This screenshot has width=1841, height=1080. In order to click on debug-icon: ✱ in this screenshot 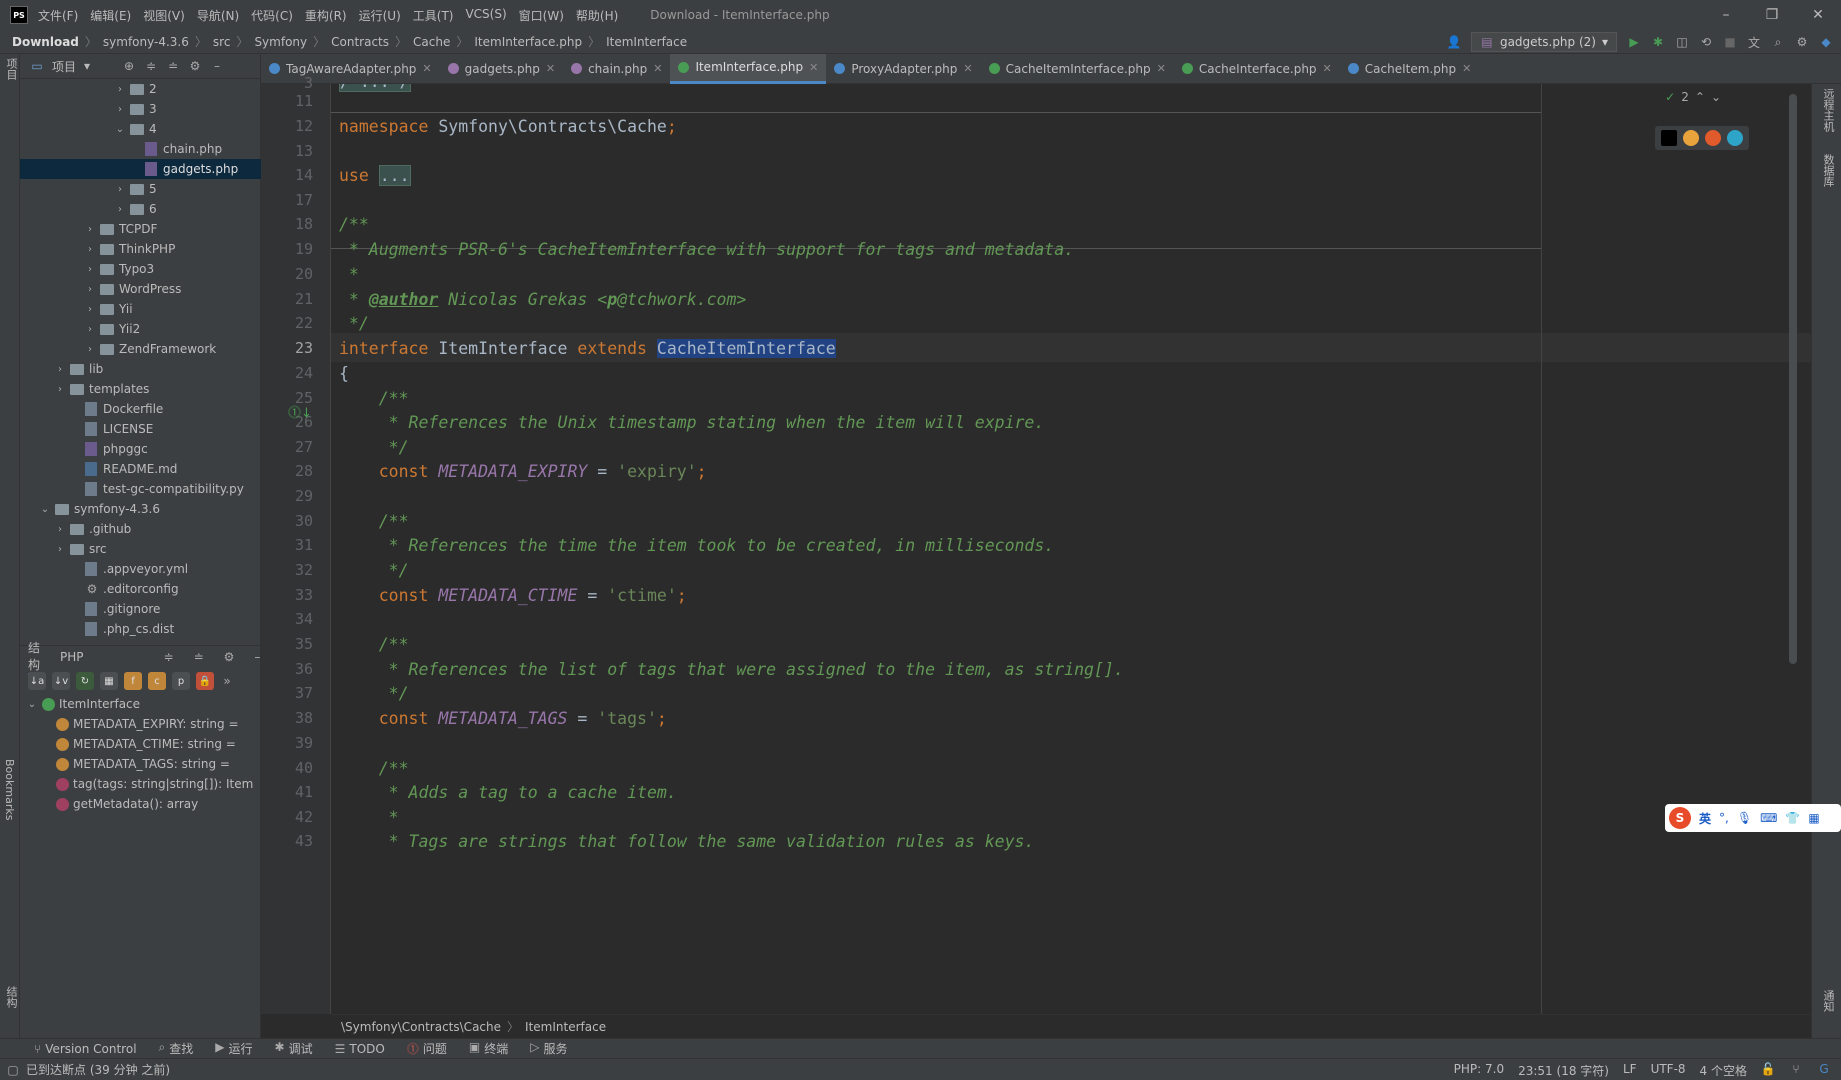, I will do `click(1658, 42)`.